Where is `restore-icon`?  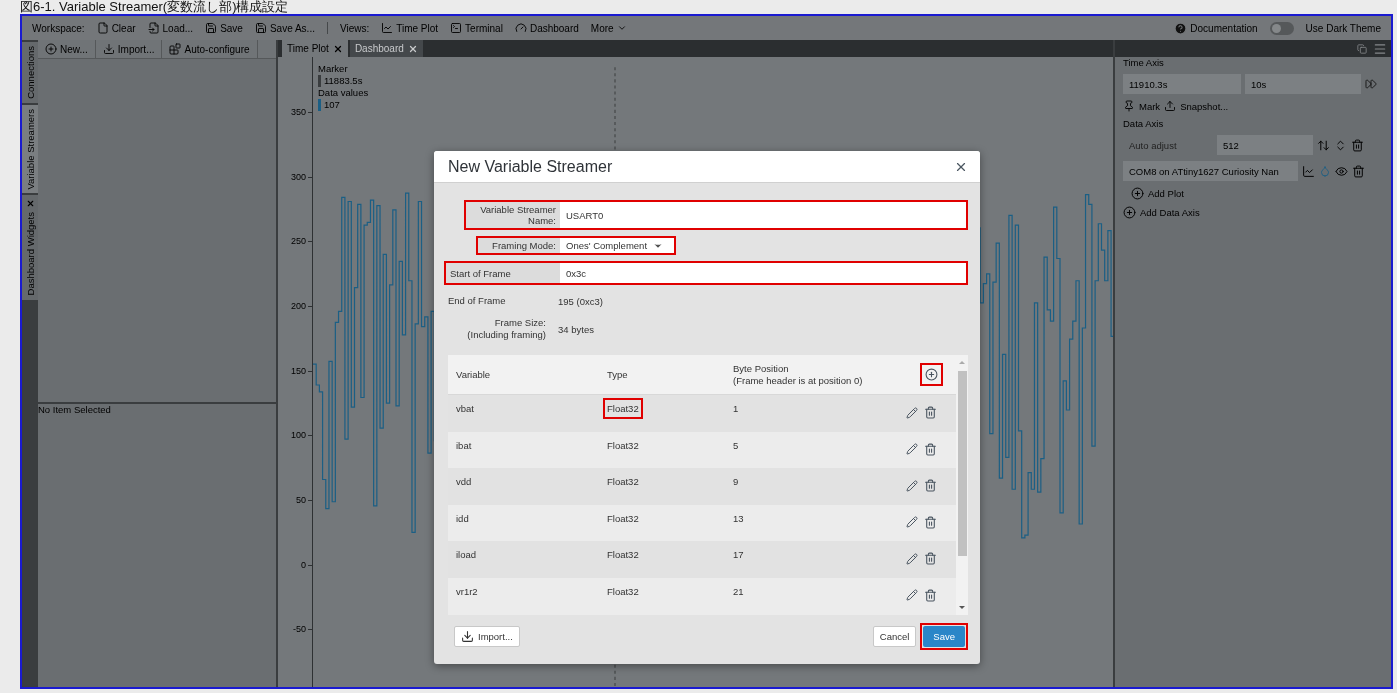 restore-icon is located at coordinates (1362, 48).